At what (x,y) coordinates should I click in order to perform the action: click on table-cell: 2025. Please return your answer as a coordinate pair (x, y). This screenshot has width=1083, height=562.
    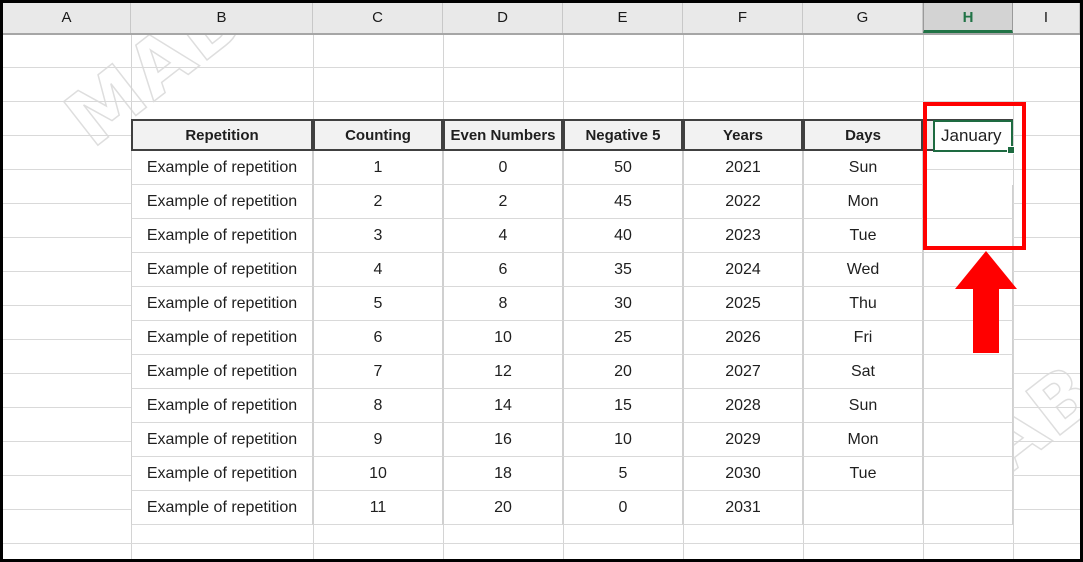
    Looking at the image, I should click on (743, 304).